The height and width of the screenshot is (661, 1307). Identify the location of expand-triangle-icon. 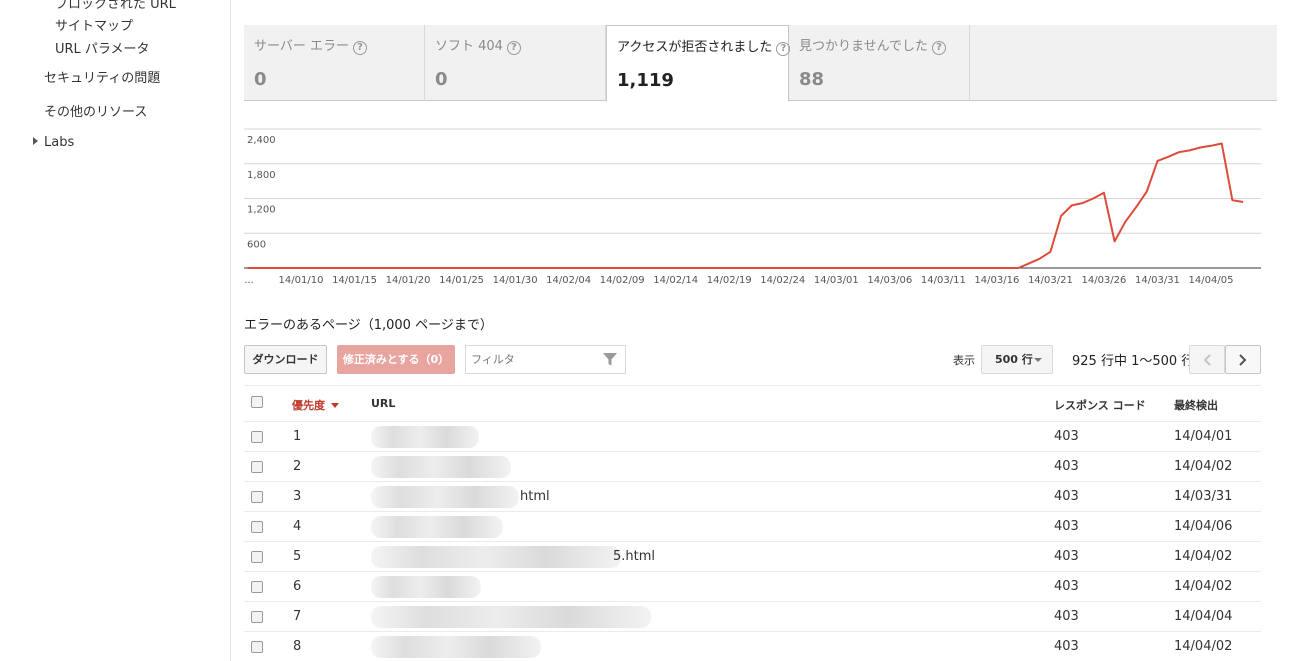
(35, 141).